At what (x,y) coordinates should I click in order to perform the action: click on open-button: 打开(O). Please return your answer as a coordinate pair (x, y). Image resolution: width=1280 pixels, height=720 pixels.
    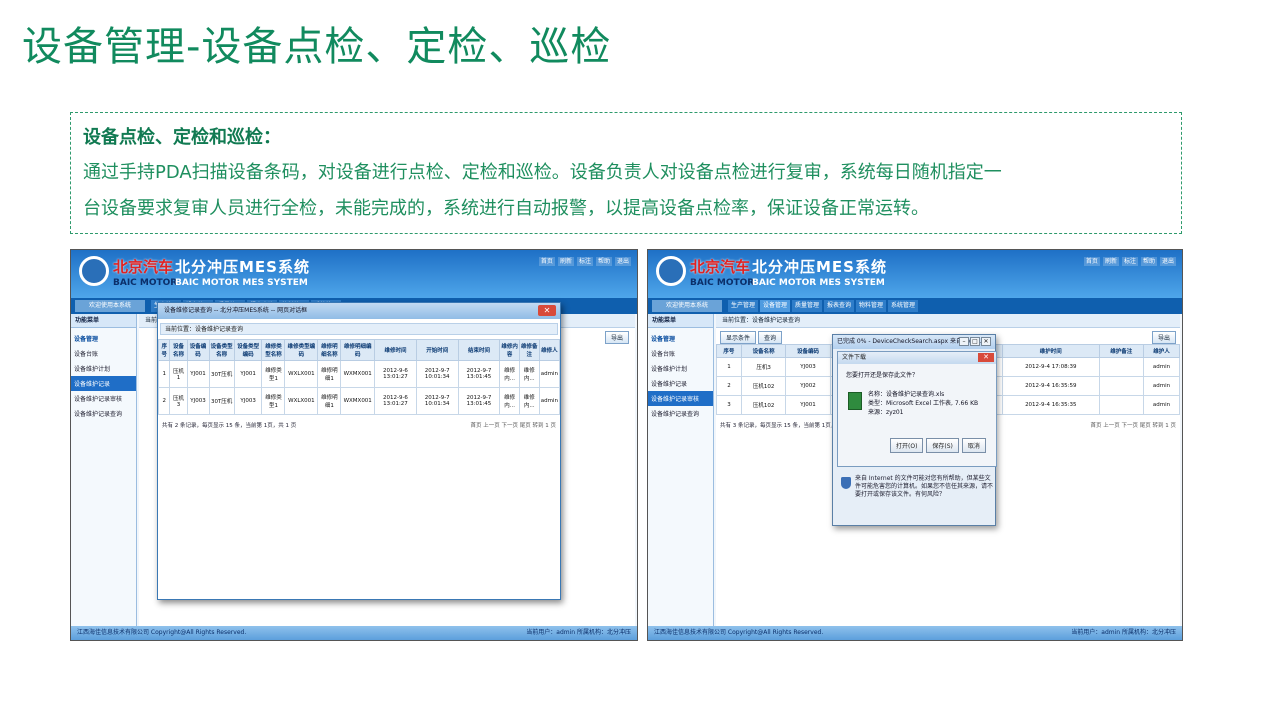
    Looking at the image, I should click on (907, 445).